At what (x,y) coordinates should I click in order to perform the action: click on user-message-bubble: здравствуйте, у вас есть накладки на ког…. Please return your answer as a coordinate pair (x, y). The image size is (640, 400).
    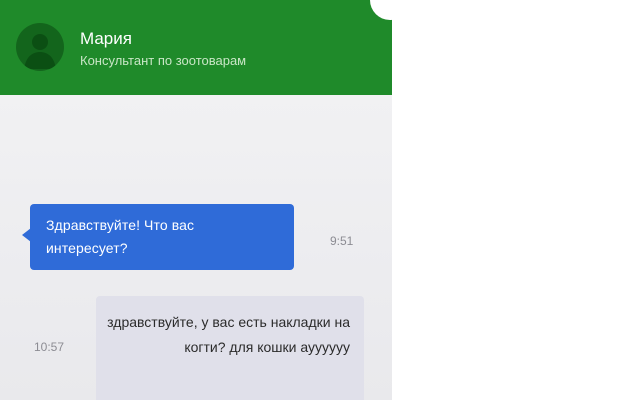
    Looking at the image, I should click on (230, 348).